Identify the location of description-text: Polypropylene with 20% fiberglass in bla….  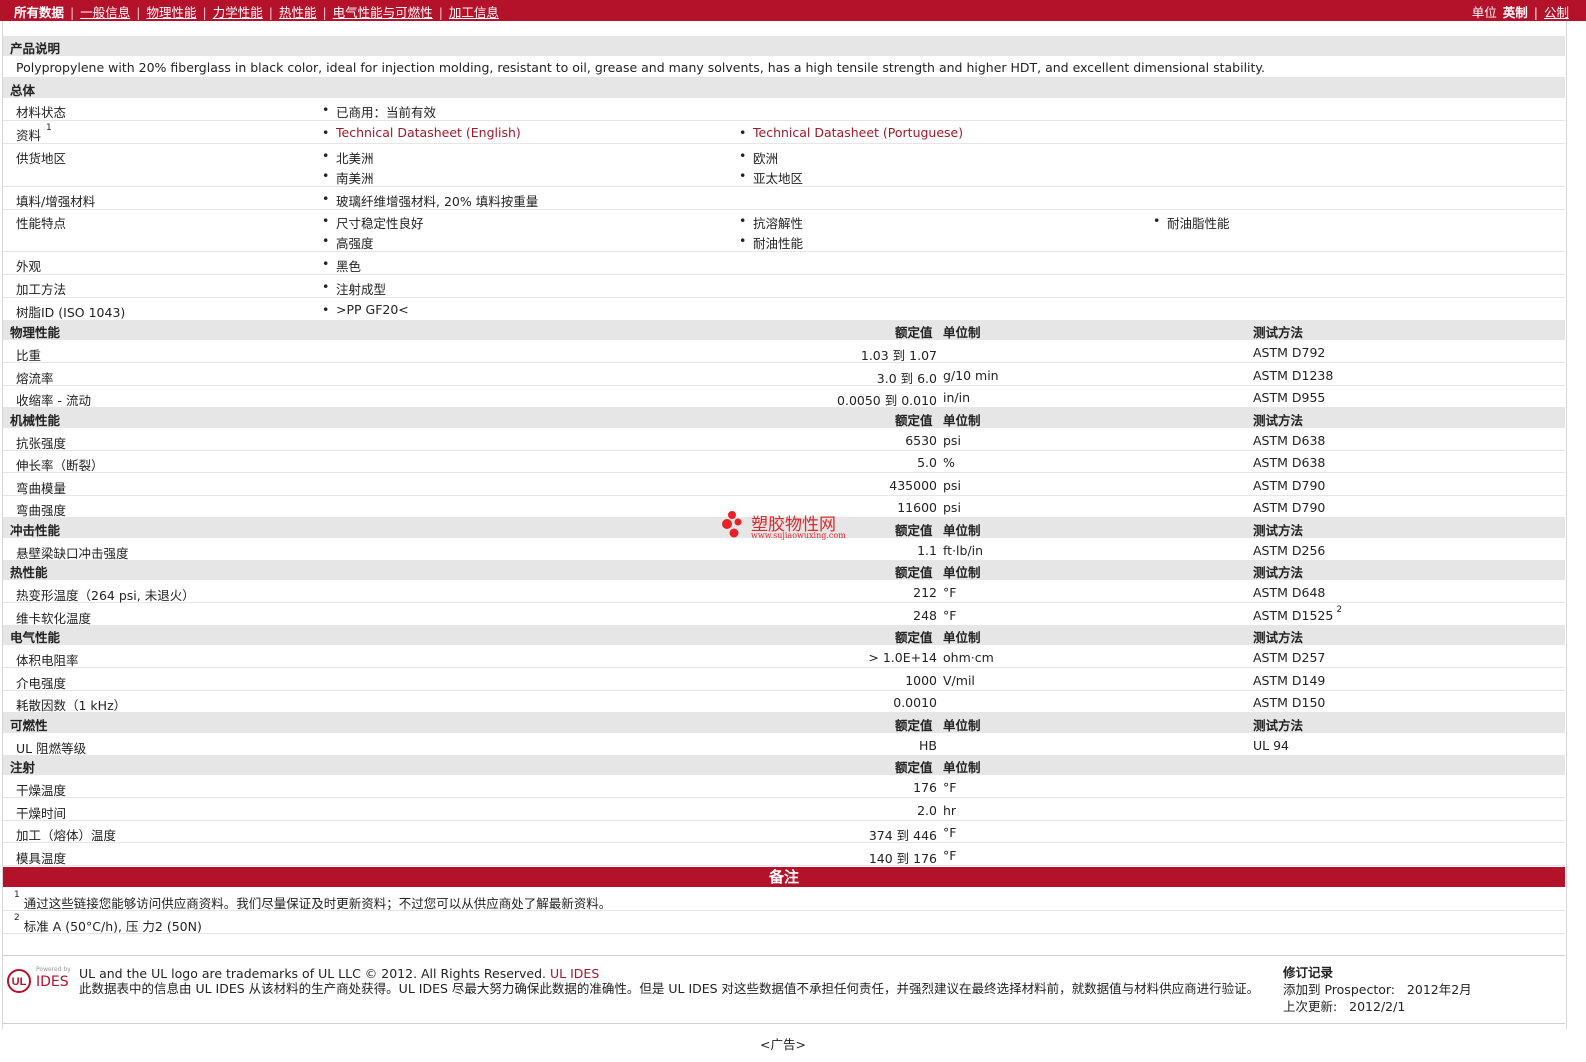
(641, 67).